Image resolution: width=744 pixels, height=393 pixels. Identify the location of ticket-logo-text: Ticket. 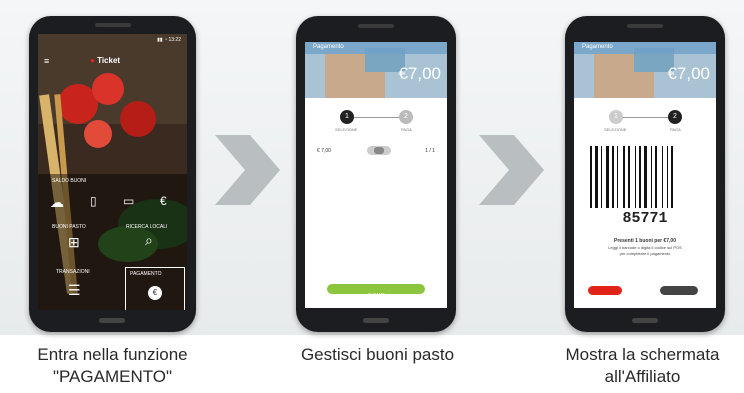
(109, 60).